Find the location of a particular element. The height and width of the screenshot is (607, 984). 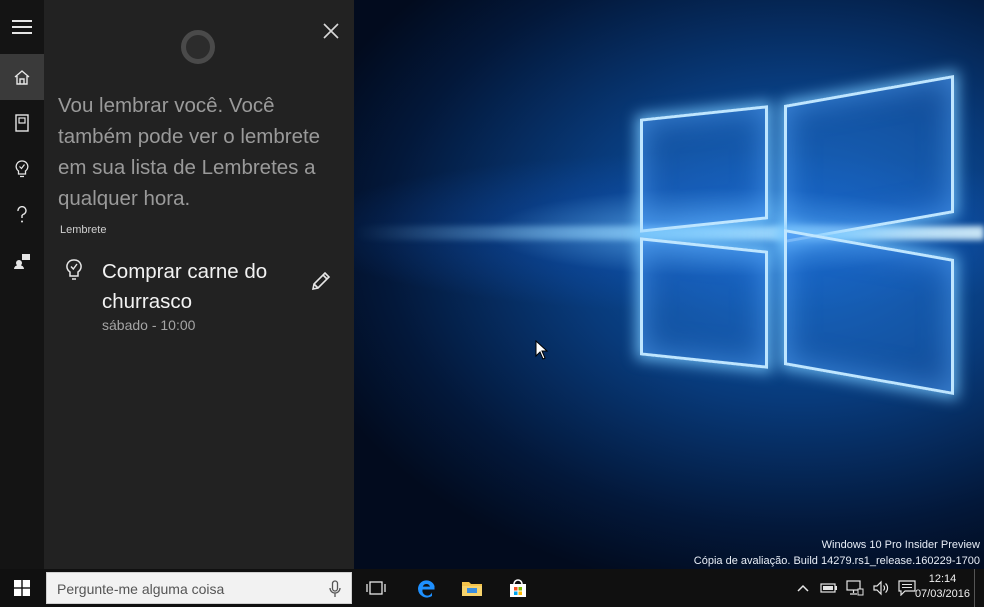

task-view-icon is located at coordinates (376, 588).